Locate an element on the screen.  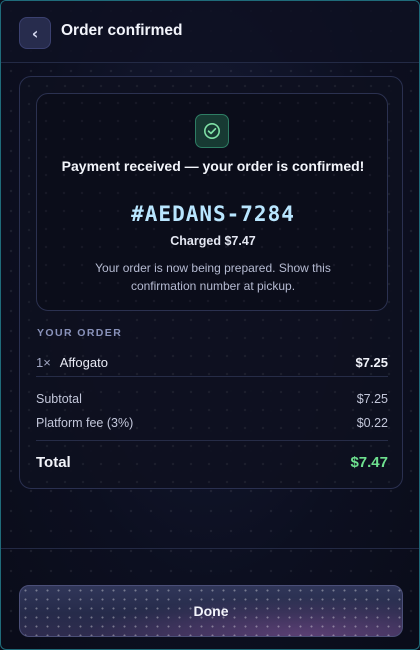
section-label-your-order: YOUR ORDER is located at coordinates (80, 333).